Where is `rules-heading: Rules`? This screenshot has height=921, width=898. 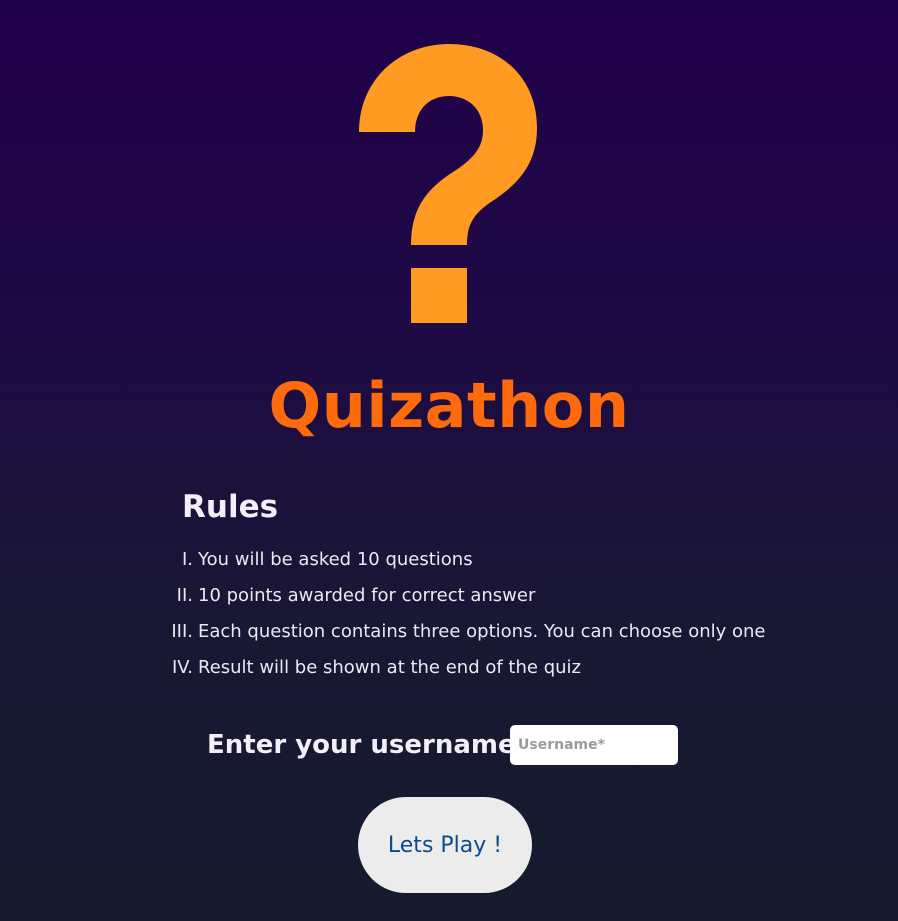 rules-heading: Rules is located at coordinates (230, 507).